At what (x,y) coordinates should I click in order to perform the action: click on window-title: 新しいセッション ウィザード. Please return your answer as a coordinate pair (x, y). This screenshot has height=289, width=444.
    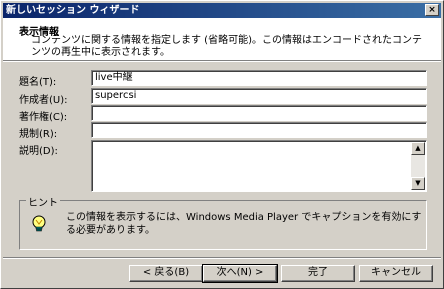
    Looking at the image, I should click on (73, 10).